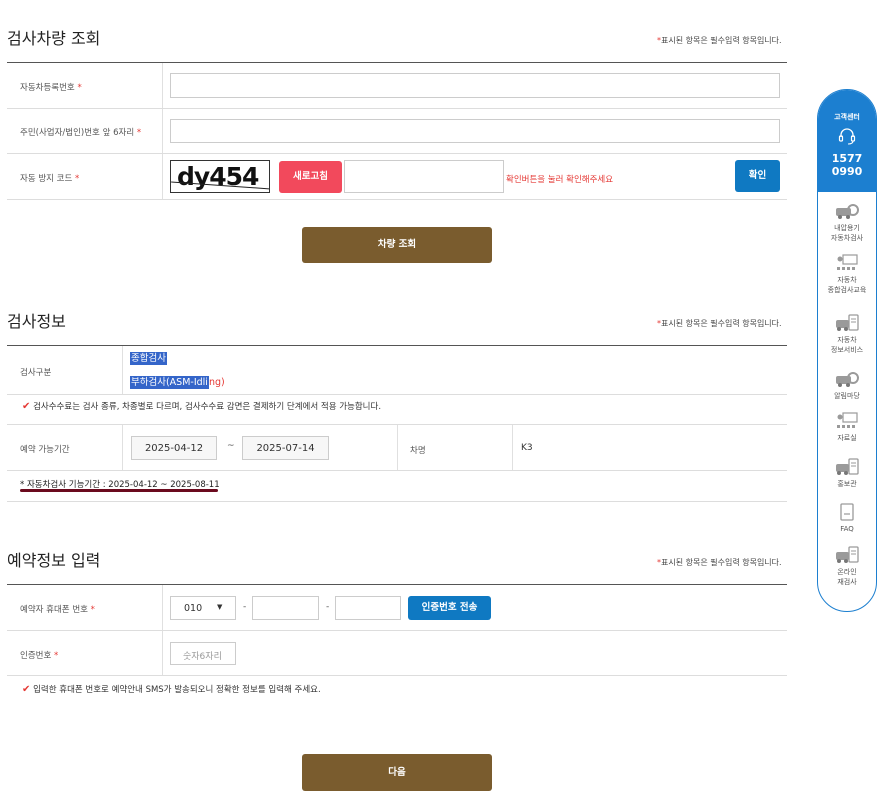 The width and height of the screenshot is (879, 796). Describe the element at coordinates (847, 322) in the screenshot. I see `info-service-icon` at that location.